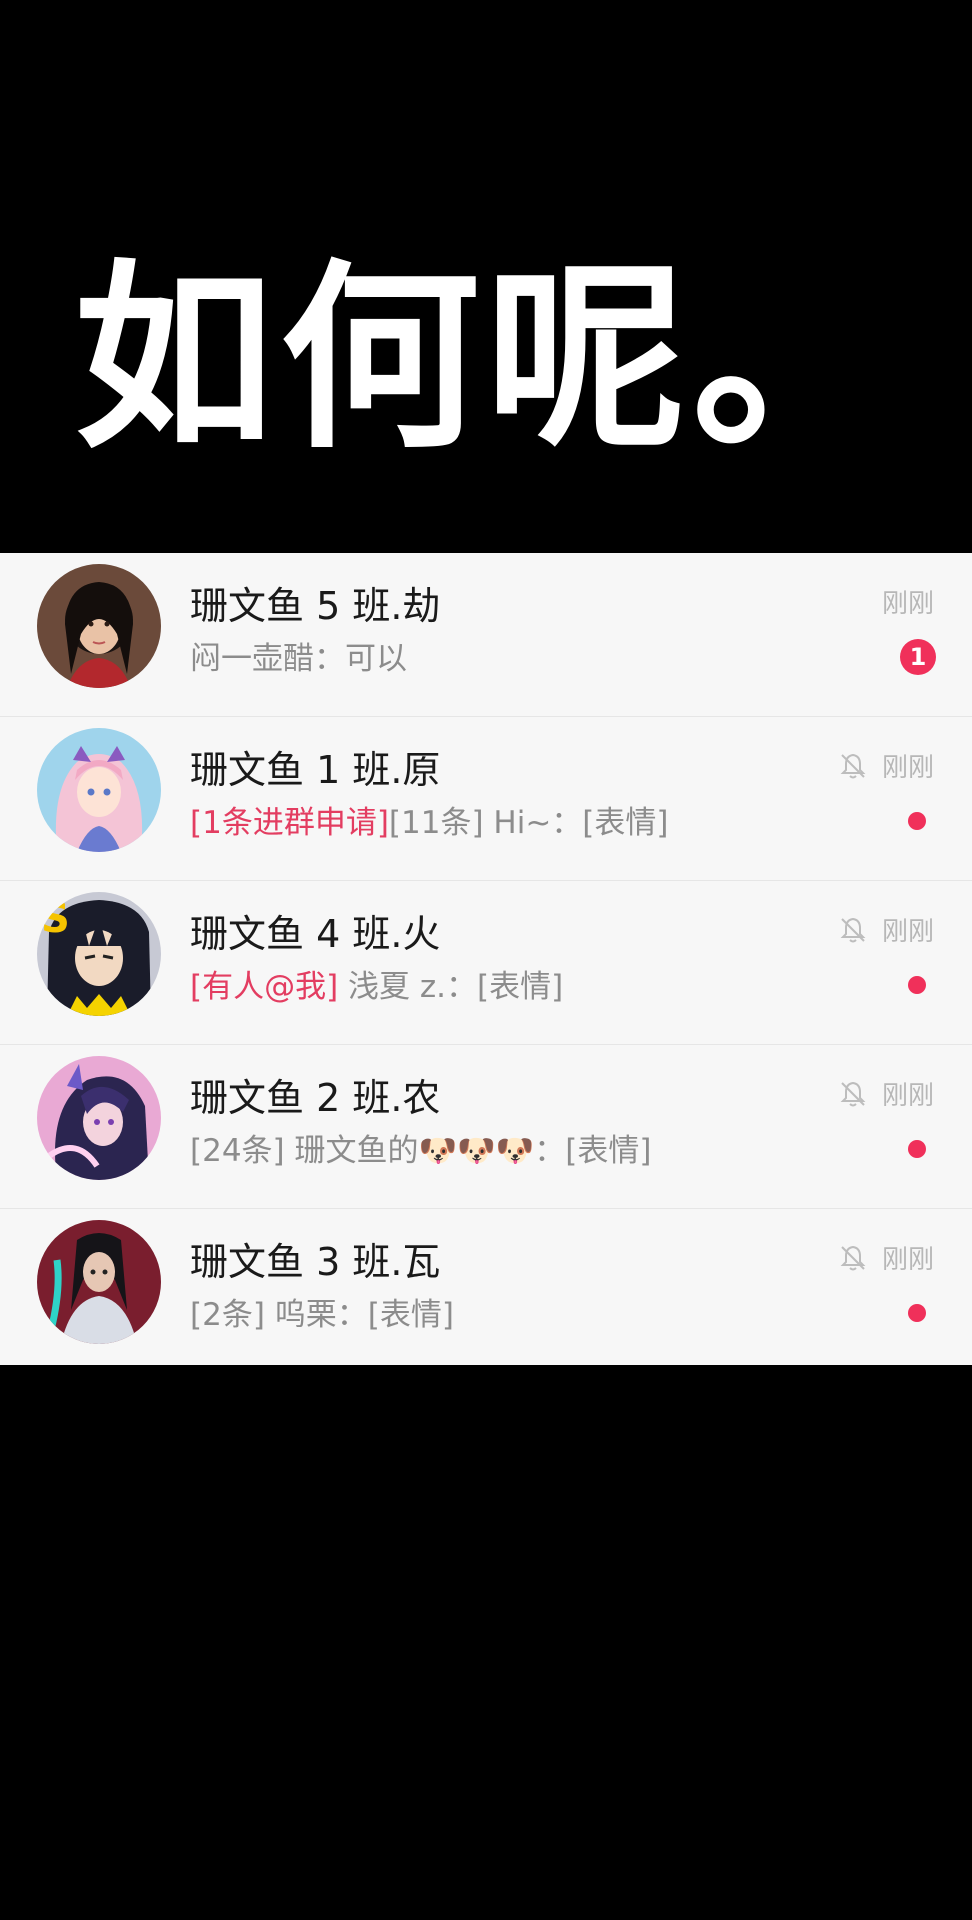 This screenshot has height=1920, width=972. Describe the element at coordinates (99, 626) in the screenshot. I see `avatar-dark-hair-woman` at that location.